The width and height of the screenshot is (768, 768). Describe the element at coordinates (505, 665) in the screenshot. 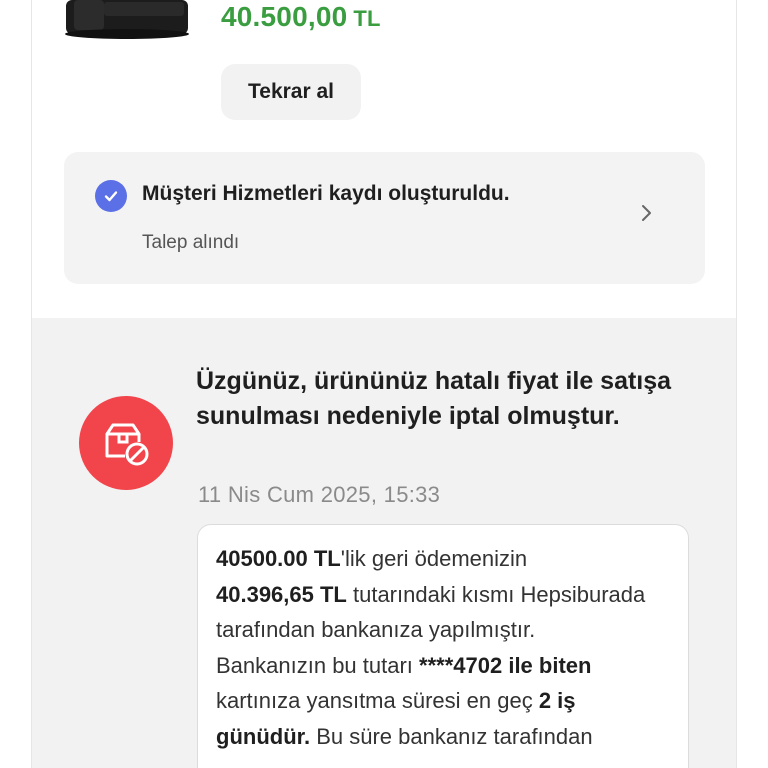

I see `card-ending: ****4702 ile biten` at that location.